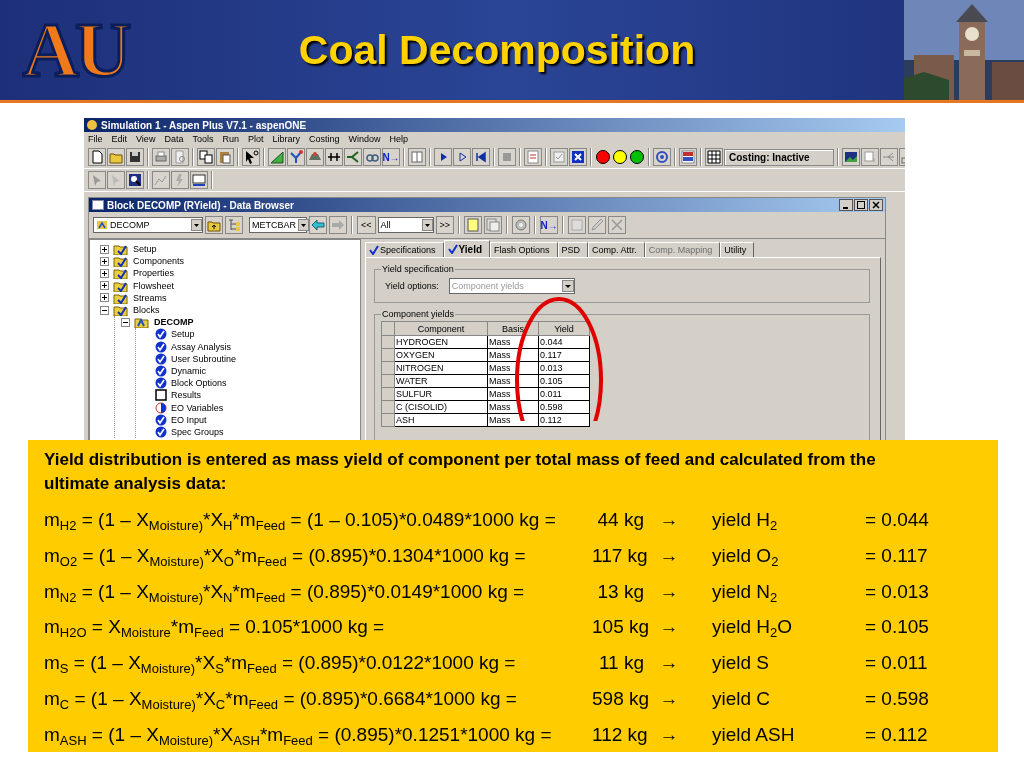 The height and width of the screenshot is (768, 1024). I want to click on costing-status: Costing: Inactive, so click(779, 157).